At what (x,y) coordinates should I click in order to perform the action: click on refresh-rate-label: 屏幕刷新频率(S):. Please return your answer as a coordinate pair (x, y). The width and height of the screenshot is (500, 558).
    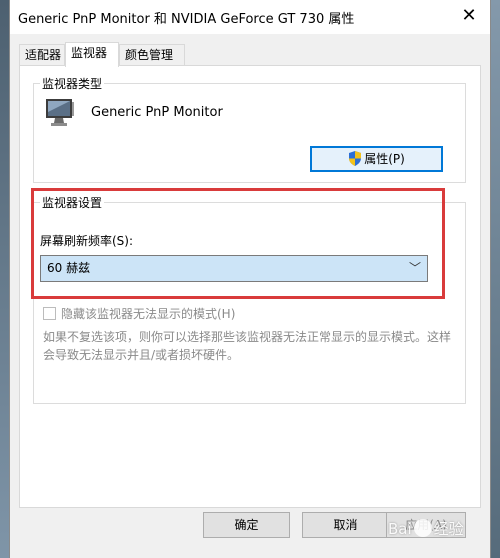
    Looking at the image, I should click on (87, 241).